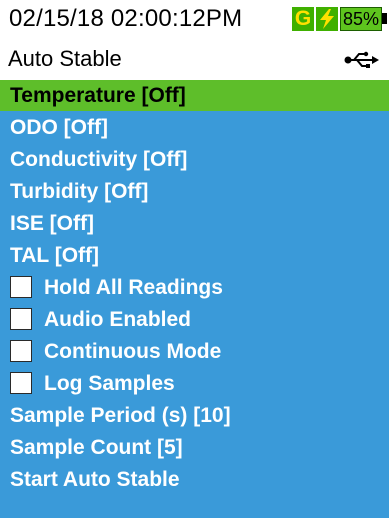 The width and height of the screenshot is (389, 518). What do you see at coordinates (194, 191) in the screenshot?
I see `menu-item-turbidity: Turbidity [Off]` at bounding box center [194, 191].